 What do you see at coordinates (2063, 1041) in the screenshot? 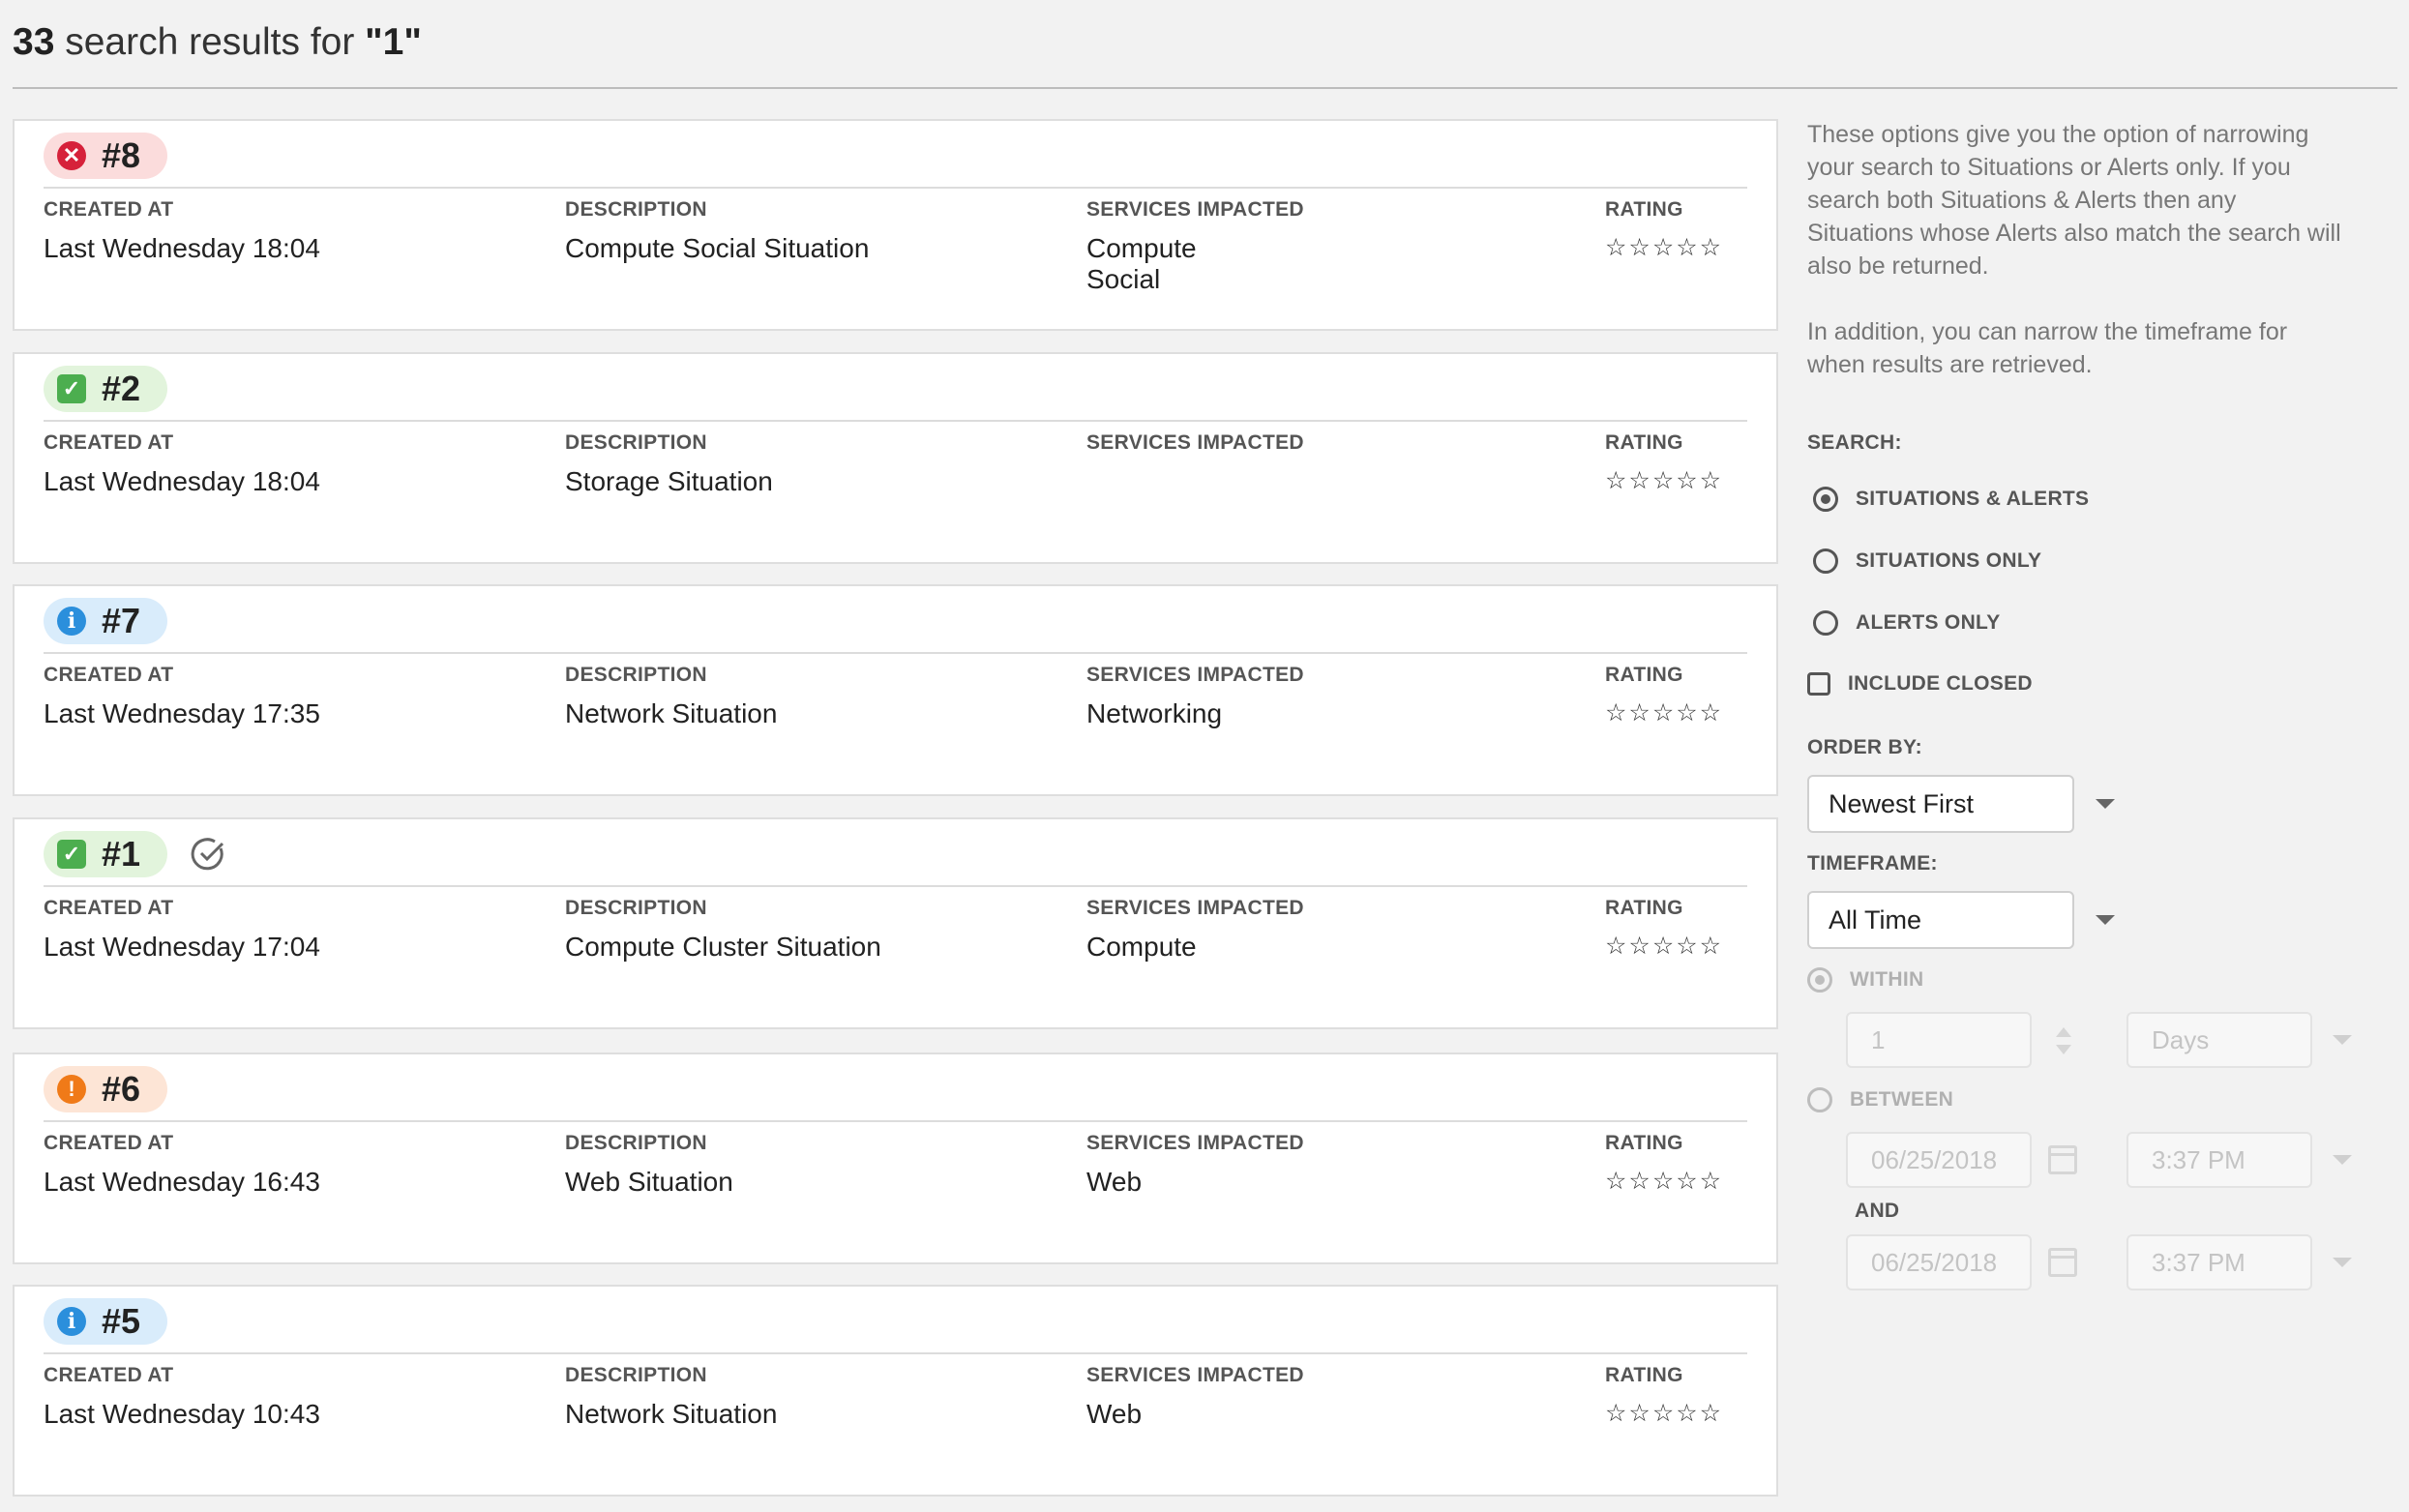
I see `stepper-icon` at bounding box center [2063, 1041].